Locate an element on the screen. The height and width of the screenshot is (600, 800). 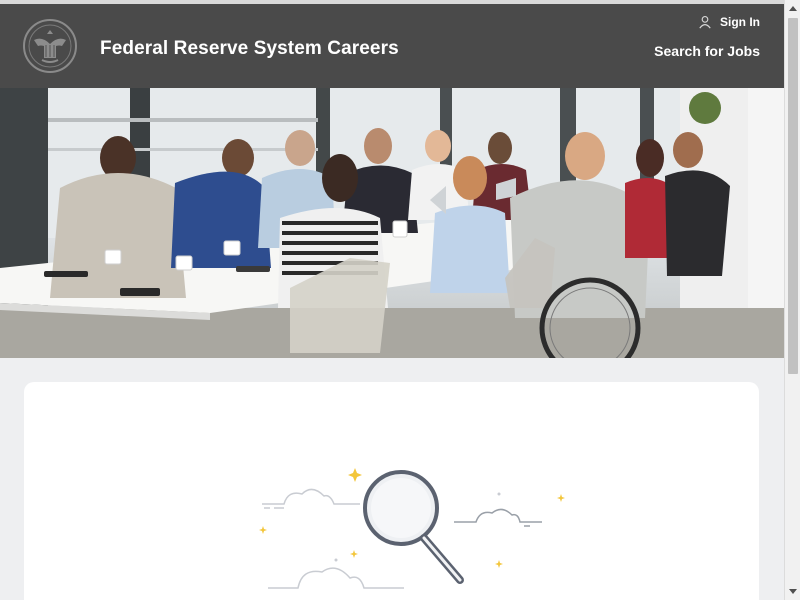
site-title: Federal Reserve System Careers is located at coordinates (249, 49).